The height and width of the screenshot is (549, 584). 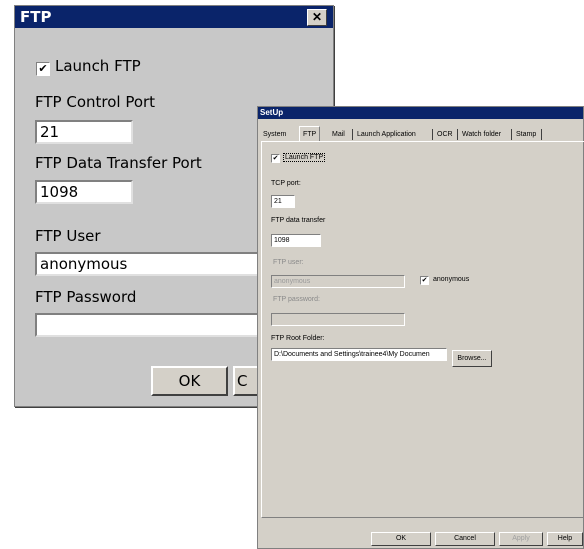 What do you see at coordinates (465, 539) in the screenshot?
I see `cancel-button: Cancel` at bounding box center [465, 539].